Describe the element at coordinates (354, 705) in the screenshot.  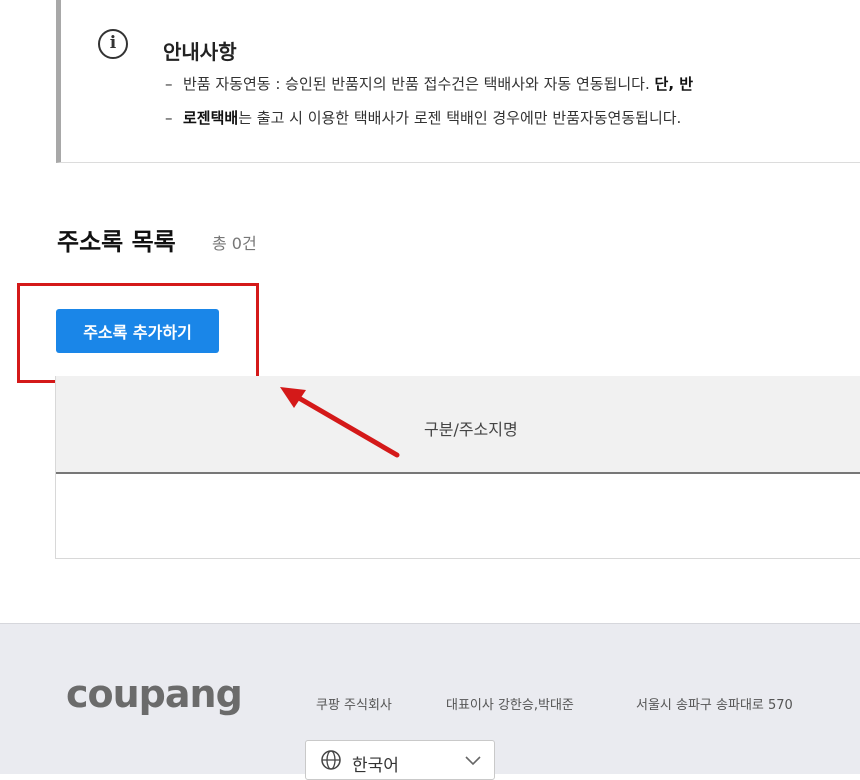
I see `footer-company-name: 쿠팡 주식회사` at that location.